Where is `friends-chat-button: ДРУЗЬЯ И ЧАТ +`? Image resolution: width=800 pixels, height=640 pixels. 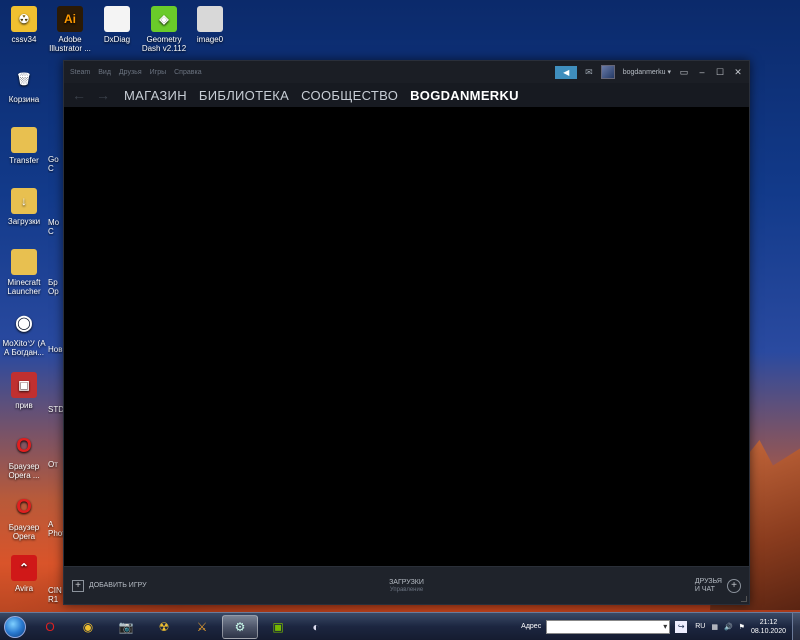 friends-chat-button: ДРУЗЬЯ И ЧАТ + is located at coordinates (718, 586).